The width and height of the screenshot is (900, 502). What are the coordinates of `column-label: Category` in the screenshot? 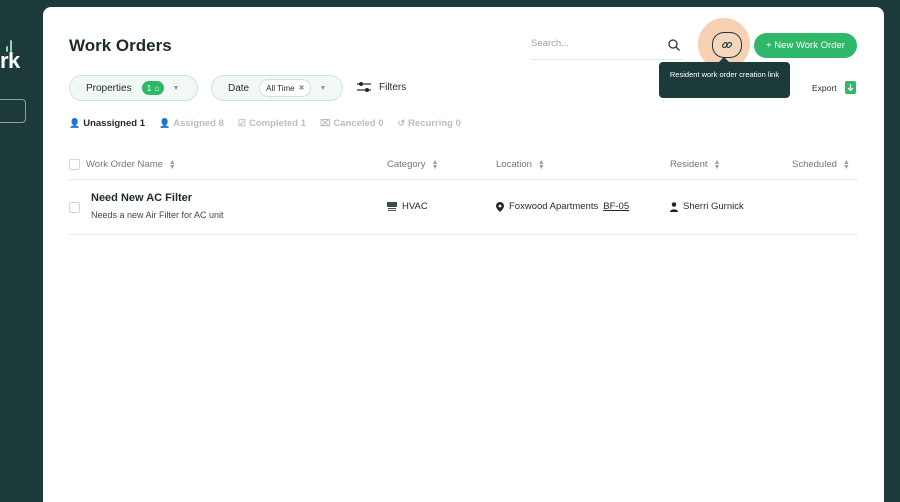 It's located at (406, 164).